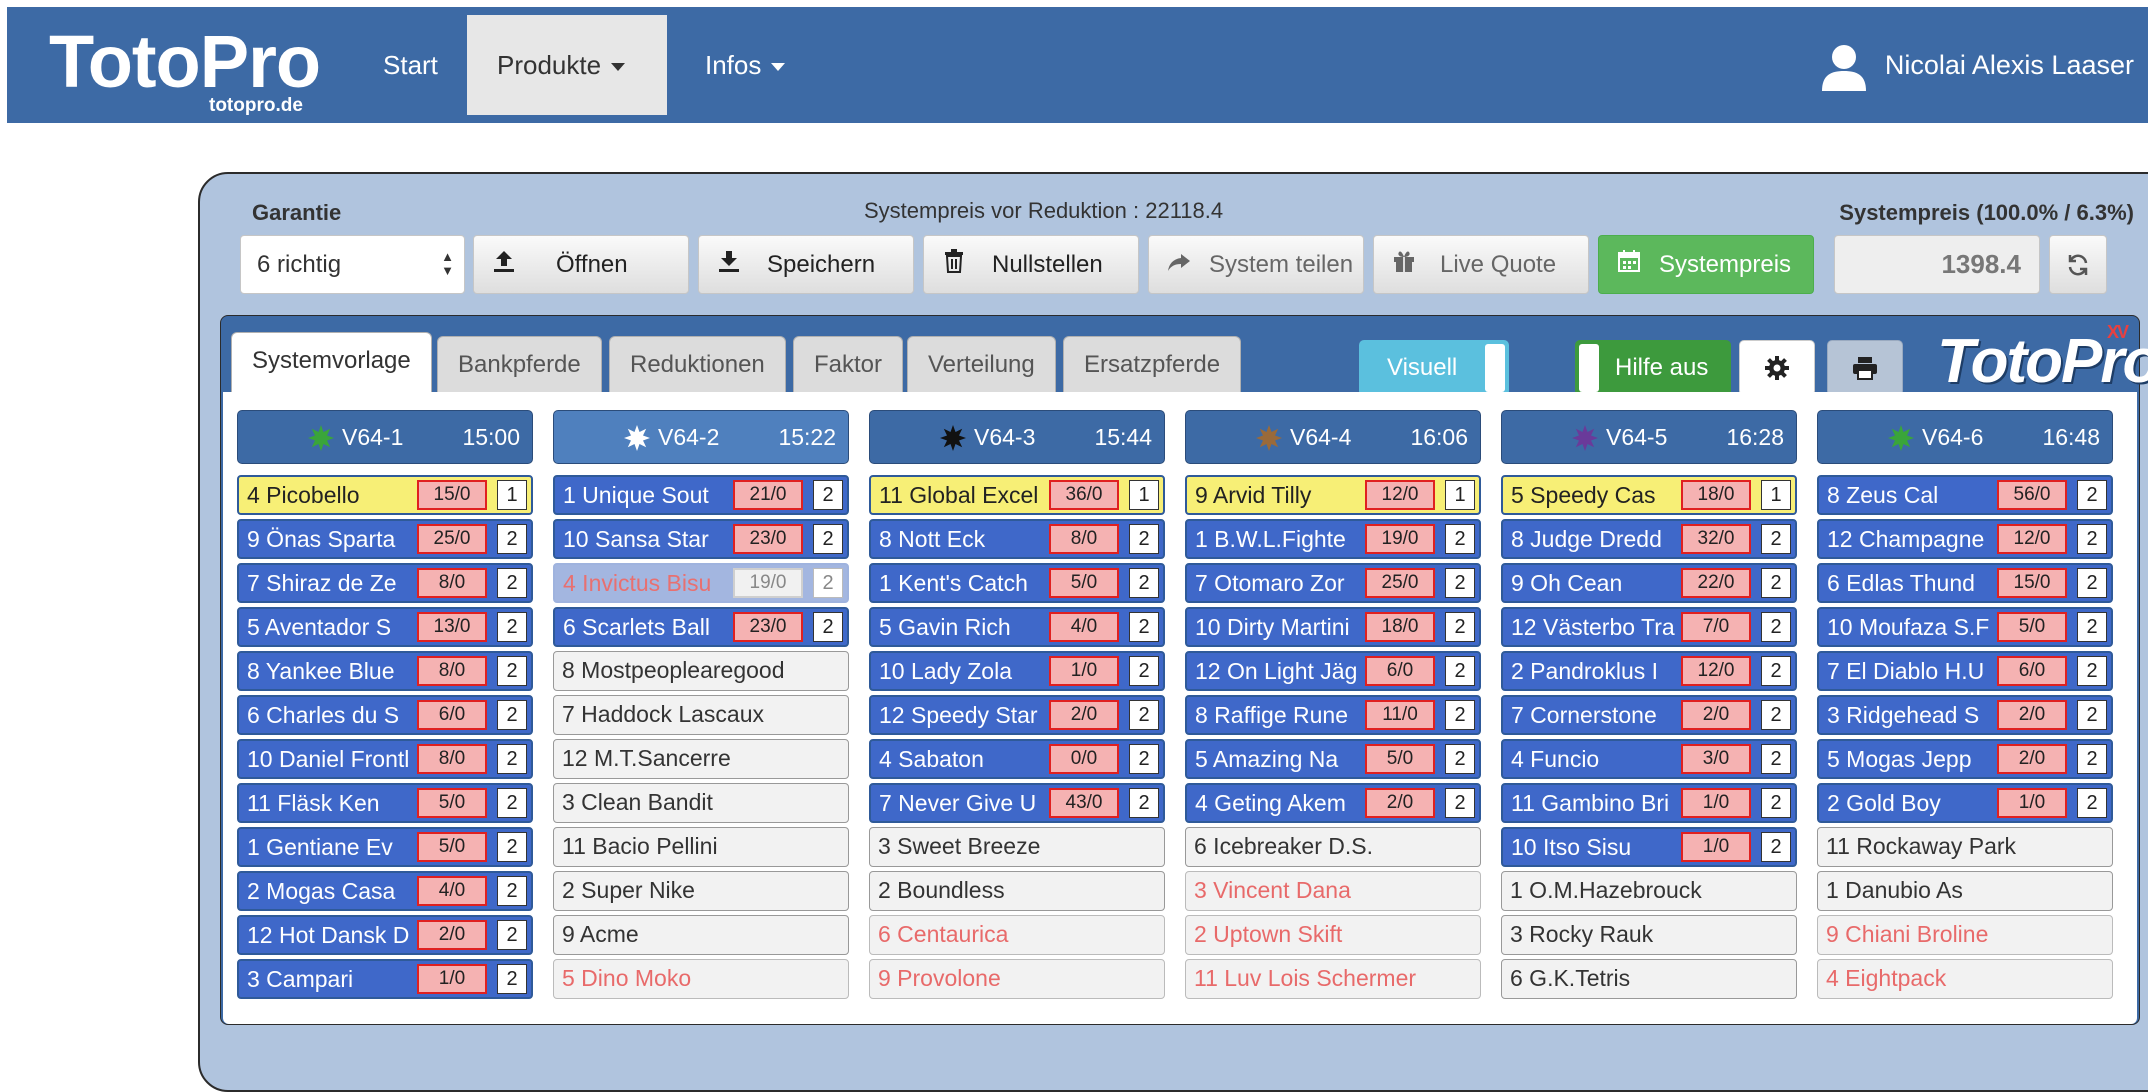  What do you see at coordinates (1649, 671) in the screenshot?
I see `horse-row: 2 Pandroklus I 12/0 2` at bounding box center [1649, 671].